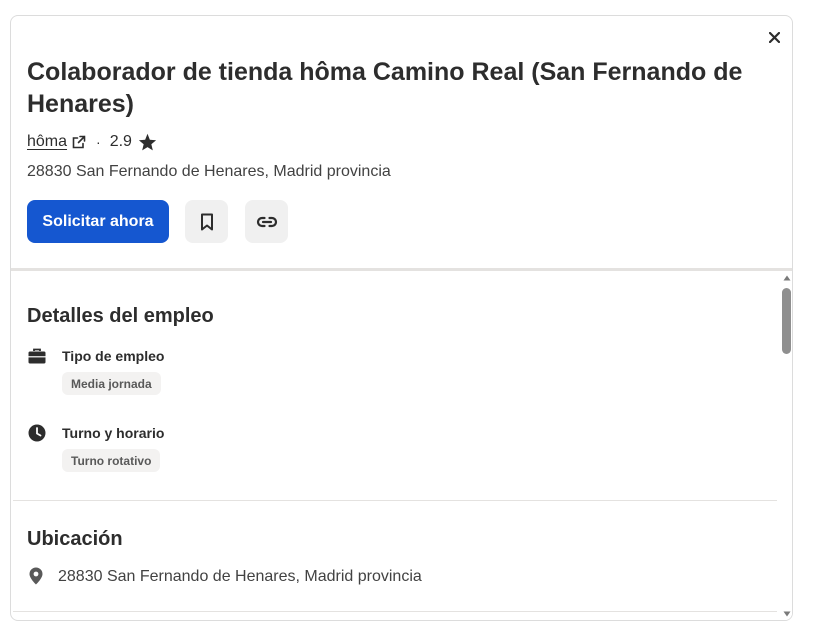 Image resolution: width=820 pixels, height=629 pixels. What do you see at coordinates (113, 433) in the screenshot?
I see `schedule-label: Turno y horario` at bounding box center [113, 433].